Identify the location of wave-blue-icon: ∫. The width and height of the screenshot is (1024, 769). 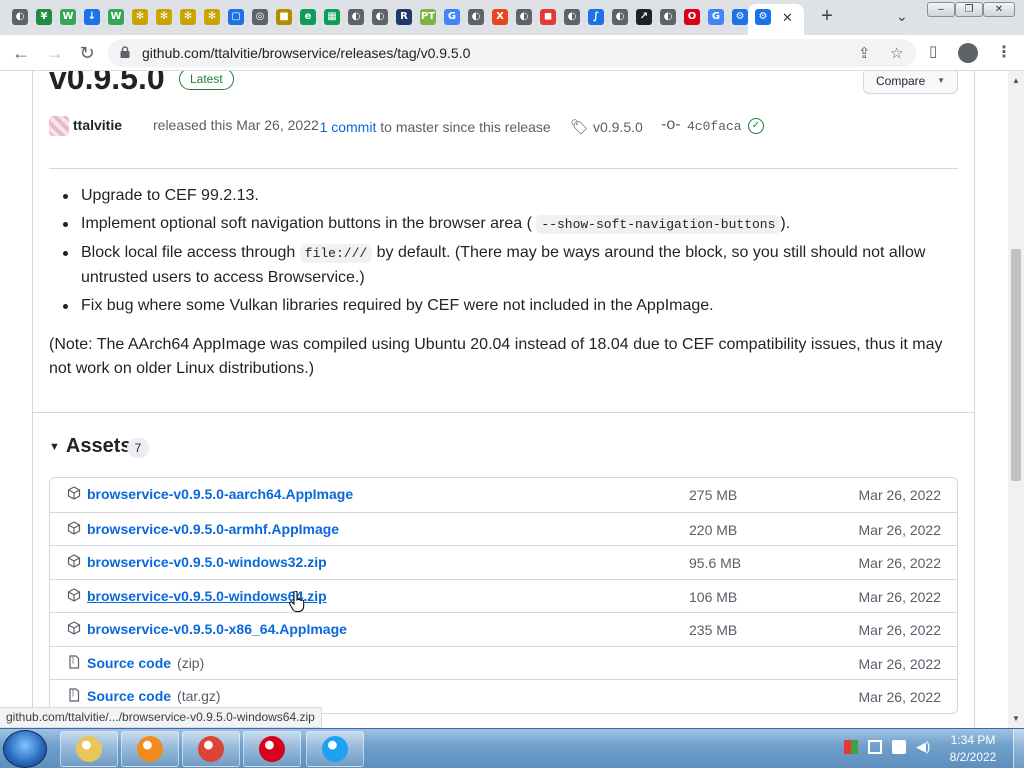
(596, 17).